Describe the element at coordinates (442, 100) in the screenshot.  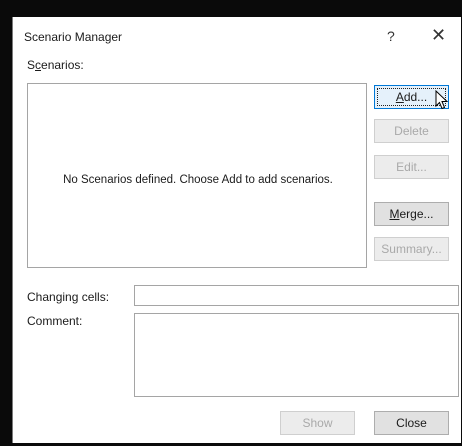
I see `mouse-pointer-icon` at that location.